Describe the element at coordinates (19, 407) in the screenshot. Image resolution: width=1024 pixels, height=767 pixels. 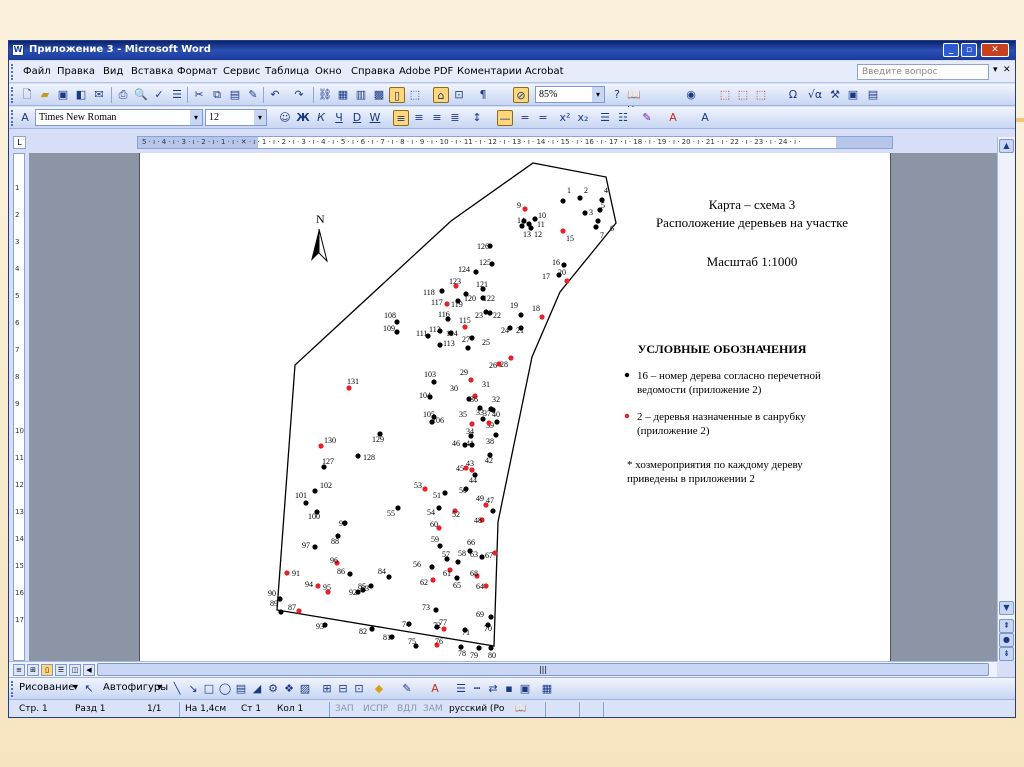
I see `vertical-ruler: 1 2 3 4 5 6 7 8 9 10 11 12 13 14 15 16 17` at that location.